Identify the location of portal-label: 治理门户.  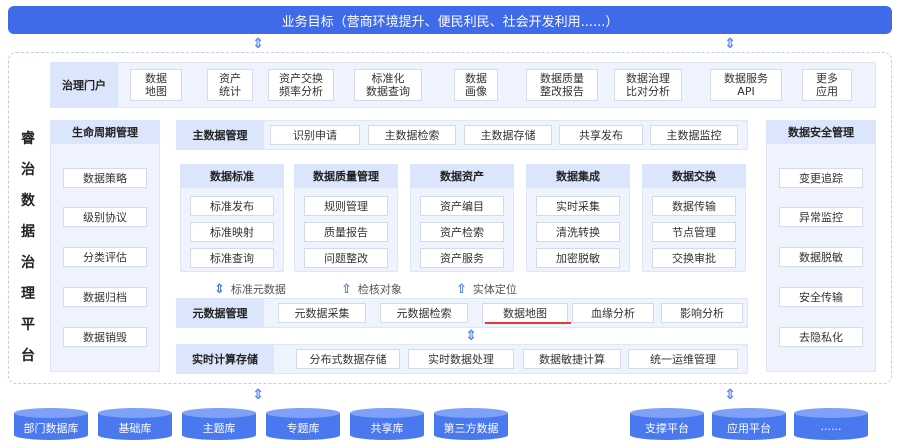
(84, 85).